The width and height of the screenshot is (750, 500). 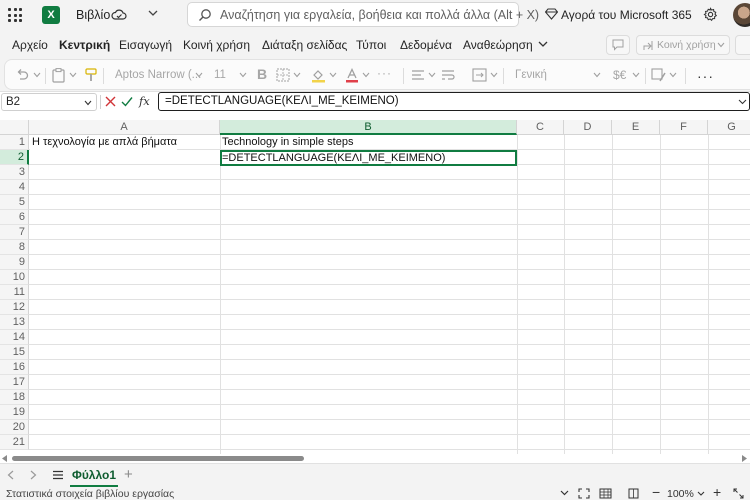 What do you see at coordinates (119, 15) in the screenshot?
I see `cloud-saved-icon` at bounding box center [119, 15].